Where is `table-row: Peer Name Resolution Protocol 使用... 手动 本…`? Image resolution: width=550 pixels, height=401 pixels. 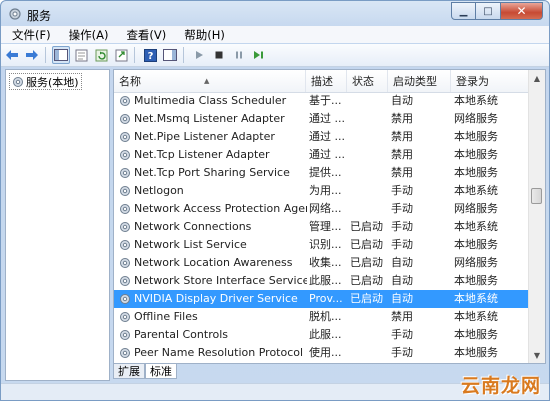
table-row: Peer Name Resolution Protocol 使用... 手动 本… is located at coordinates (321, 353).